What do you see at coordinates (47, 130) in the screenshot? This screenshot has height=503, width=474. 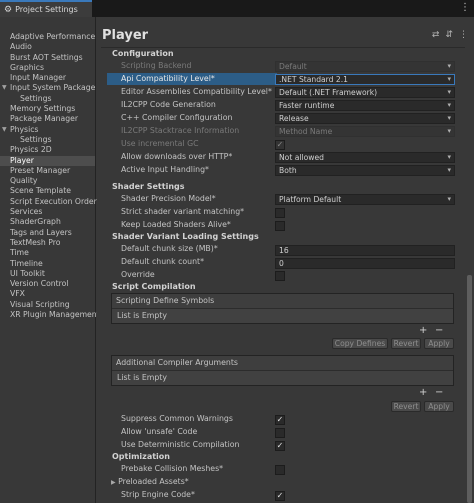 I see `sidebar-item-physics: ▼ Physics` at bounding box center [47, 130].